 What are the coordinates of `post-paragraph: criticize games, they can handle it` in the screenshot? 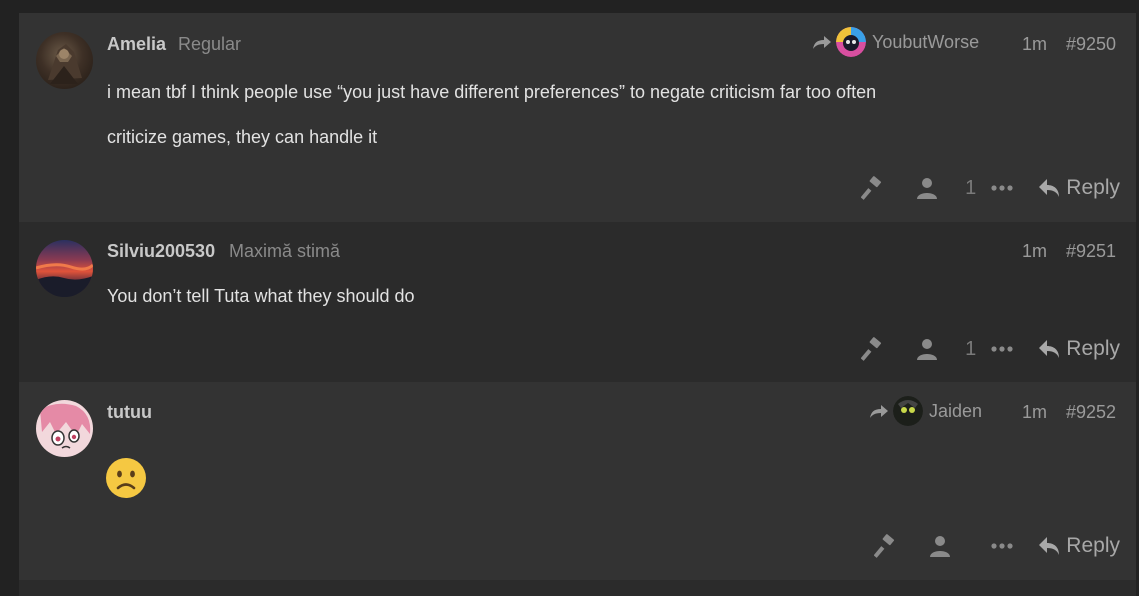 It's located at (242, 137).